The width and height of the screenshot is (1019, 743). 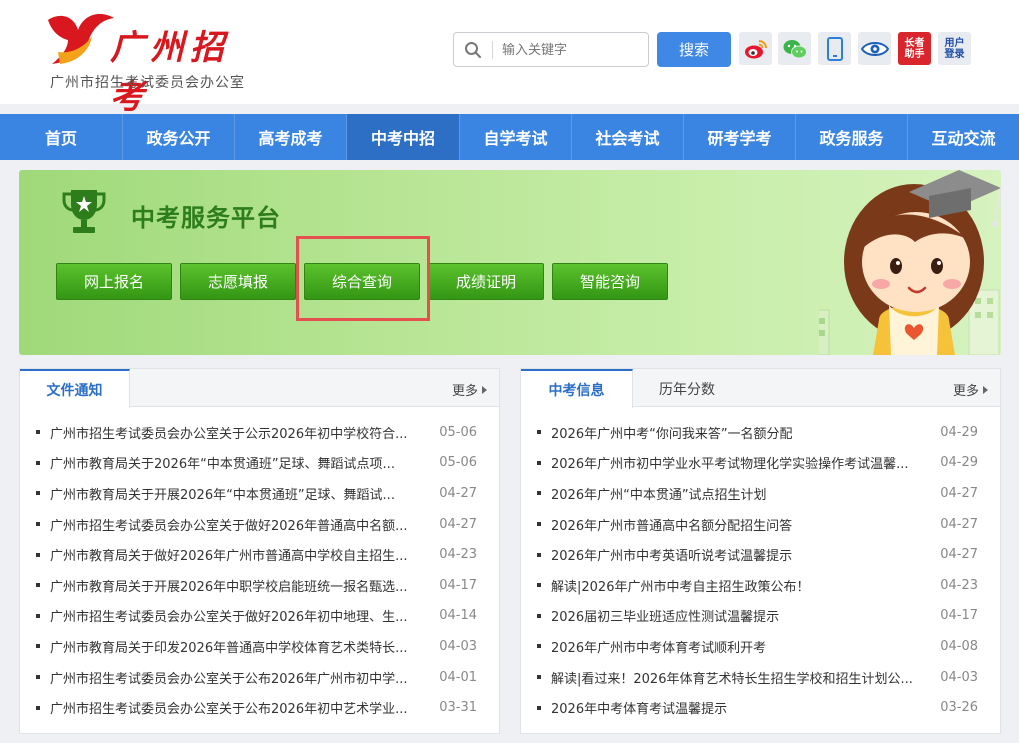 I want to click on eye-icon, so click(x=874, y=48).